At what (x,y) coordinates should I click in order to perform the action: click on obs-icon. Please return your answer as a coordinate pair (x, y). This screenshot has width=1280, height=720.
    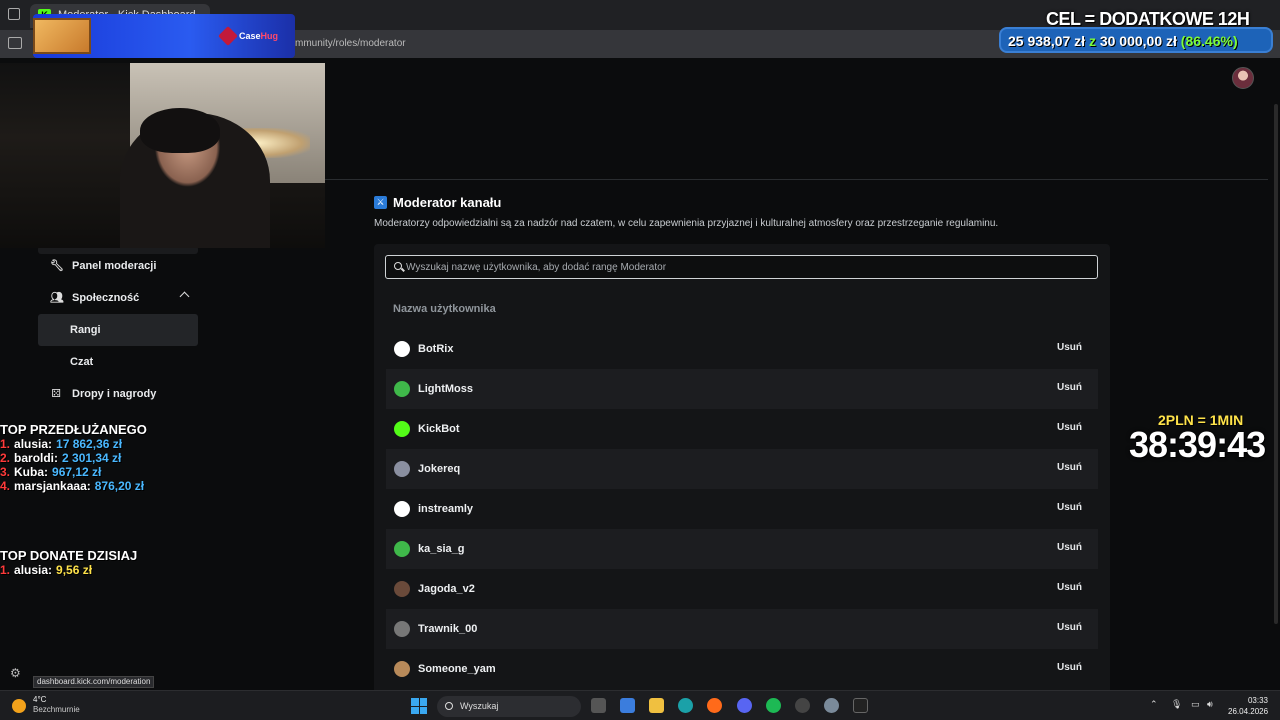
    Looking at the image, I should click on (802, 705).